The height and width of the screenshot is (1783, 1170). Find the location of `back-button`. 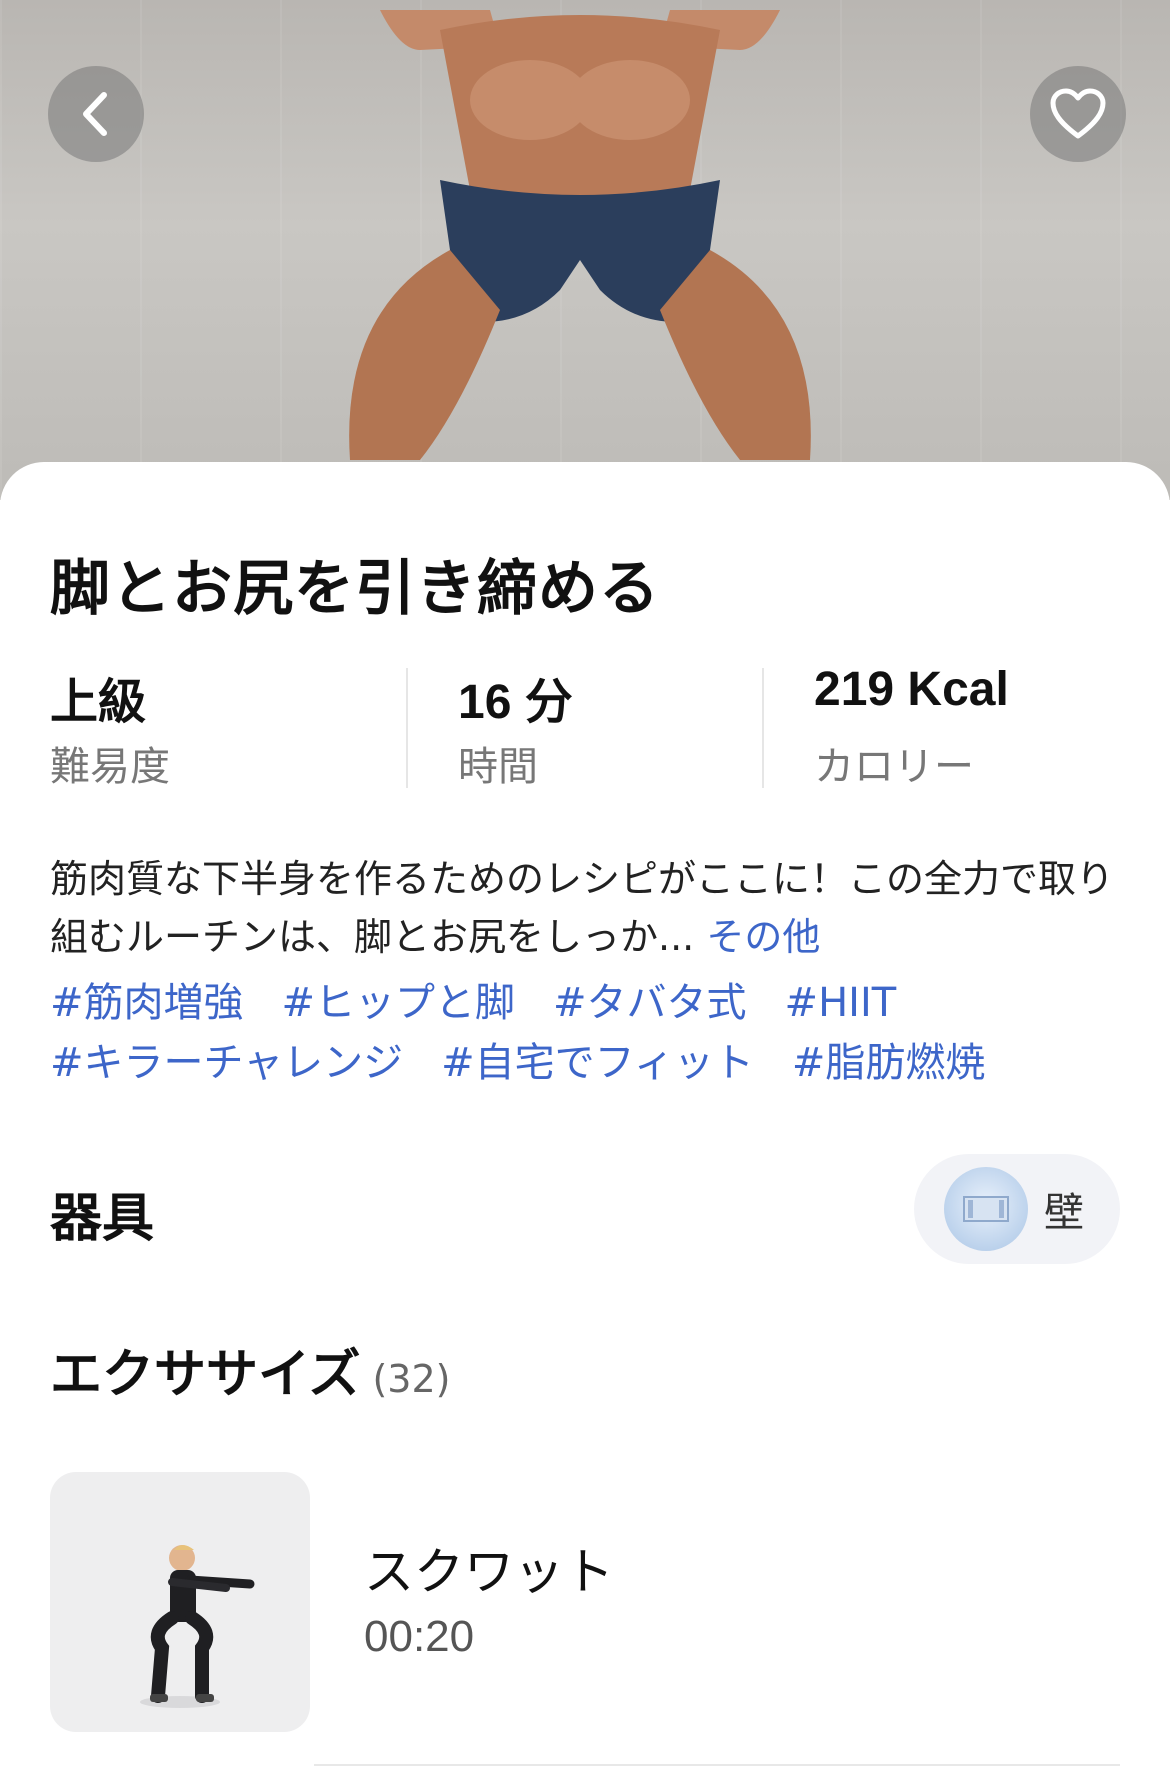

back-button is located at coordinates (96, 114).